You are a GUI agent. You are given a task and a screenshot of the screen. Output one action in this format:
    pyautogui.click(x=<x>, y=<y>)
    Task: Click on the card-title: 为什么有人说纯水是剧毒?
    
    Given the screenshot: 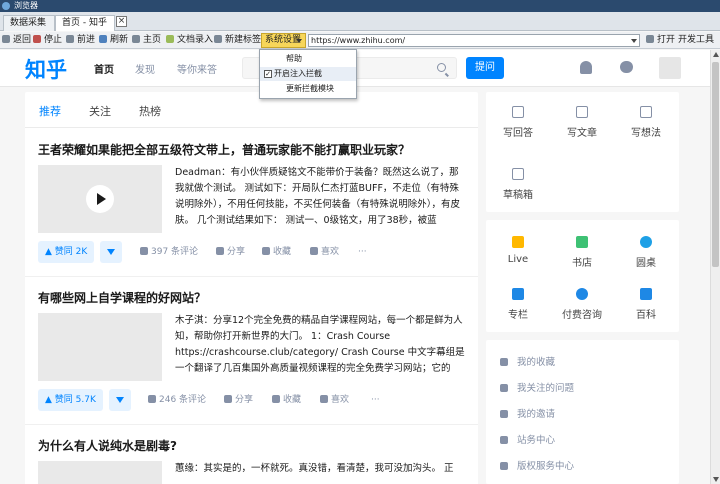 What is the action you would take?
    pyautogui.click(x=107, y=445)
    